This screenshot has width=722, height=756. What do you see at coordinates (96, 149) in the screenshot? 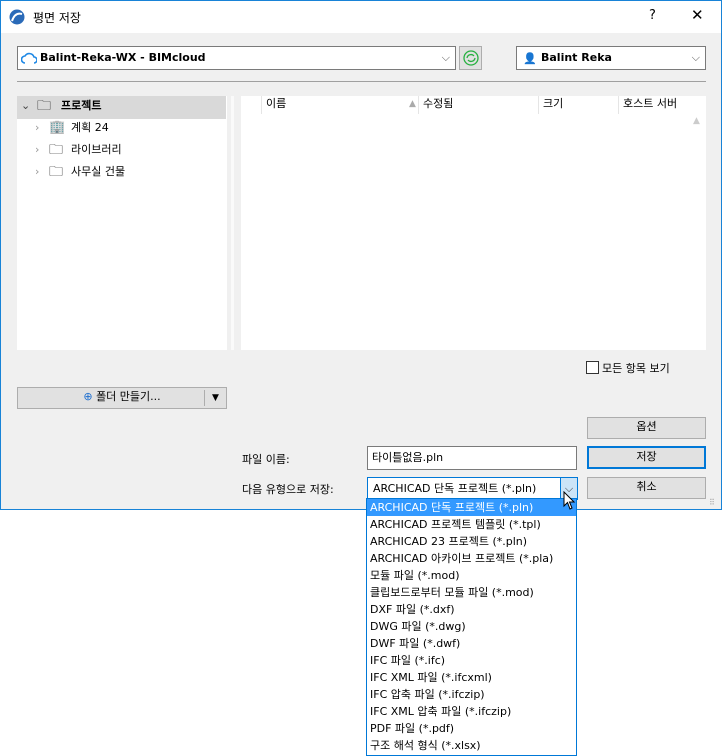
I see `tree-item-label: 라이브러리` at bounding box center [96, 149].